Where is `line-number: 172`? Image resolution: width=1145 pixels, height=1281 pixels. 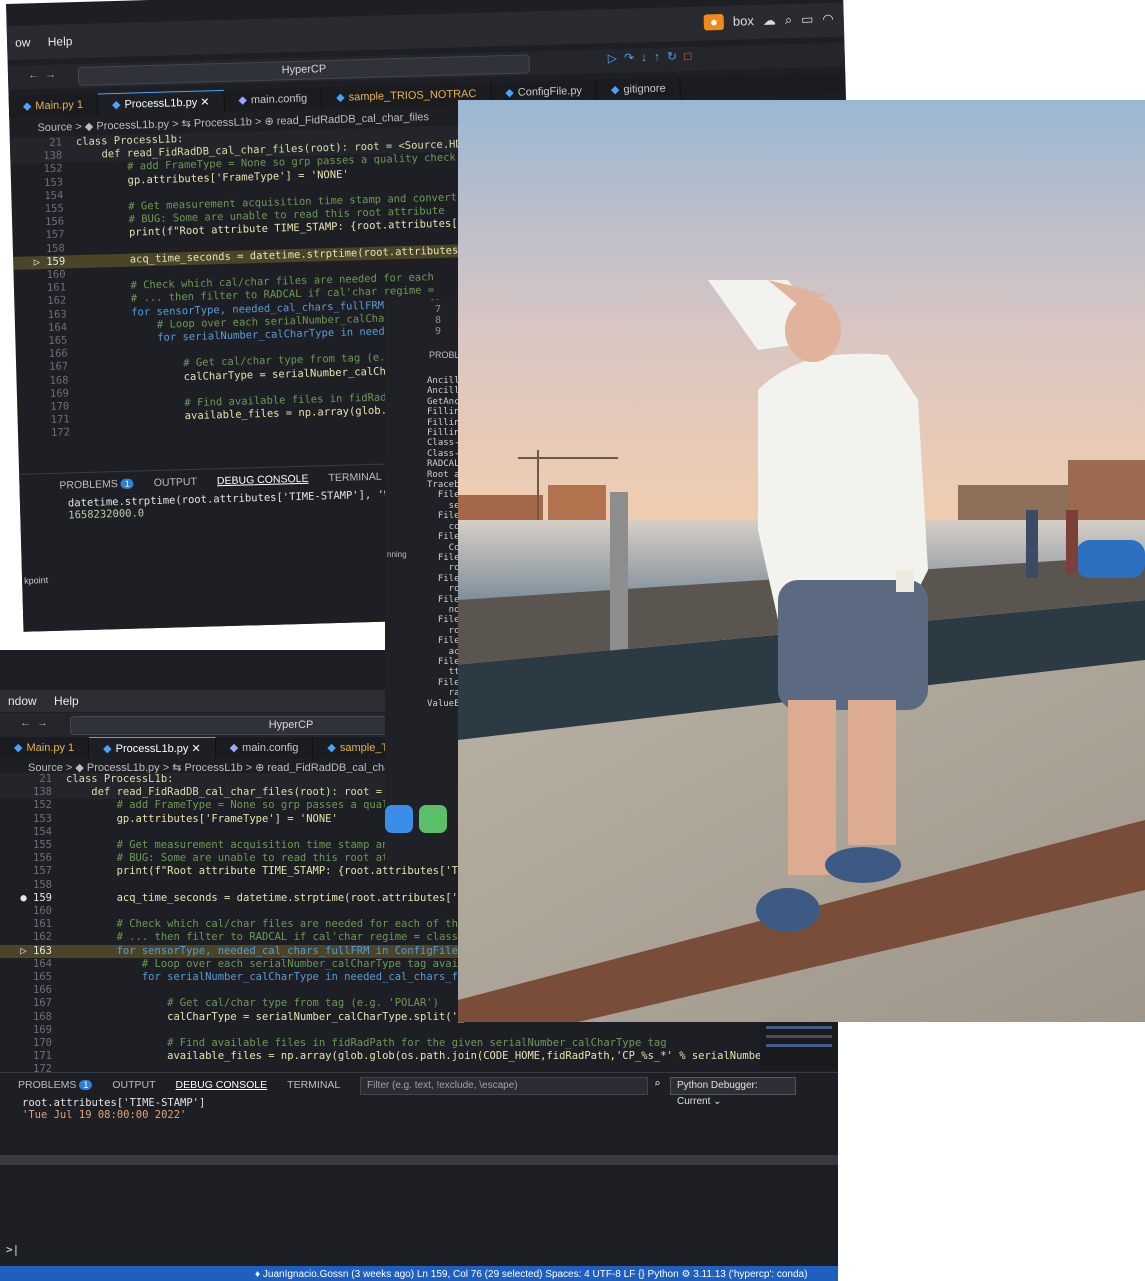 line-number: 172 is located at coordinates (51, 433).